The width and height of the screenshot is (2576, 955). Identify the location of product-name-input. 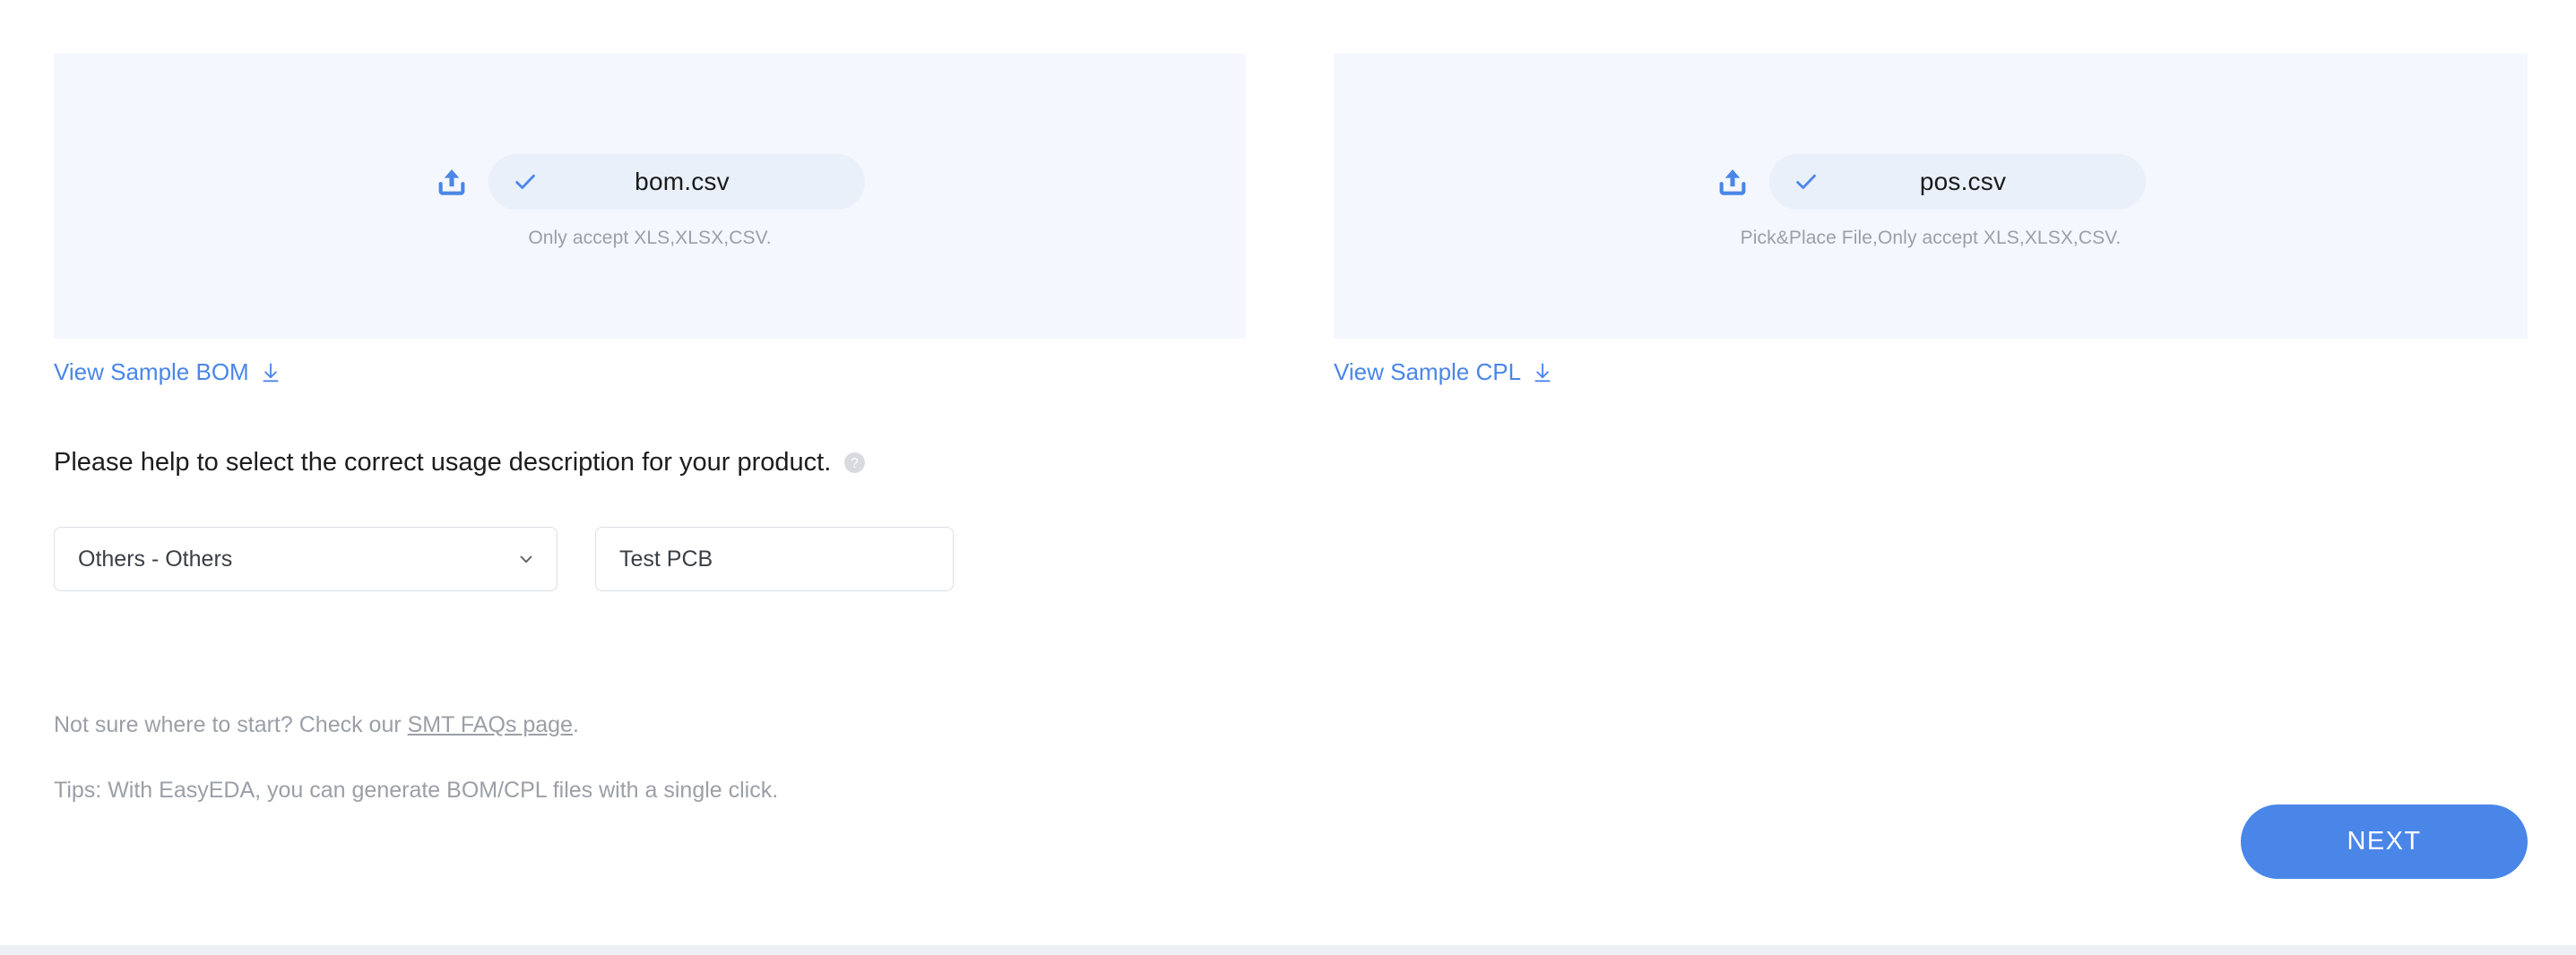
(774, 559).